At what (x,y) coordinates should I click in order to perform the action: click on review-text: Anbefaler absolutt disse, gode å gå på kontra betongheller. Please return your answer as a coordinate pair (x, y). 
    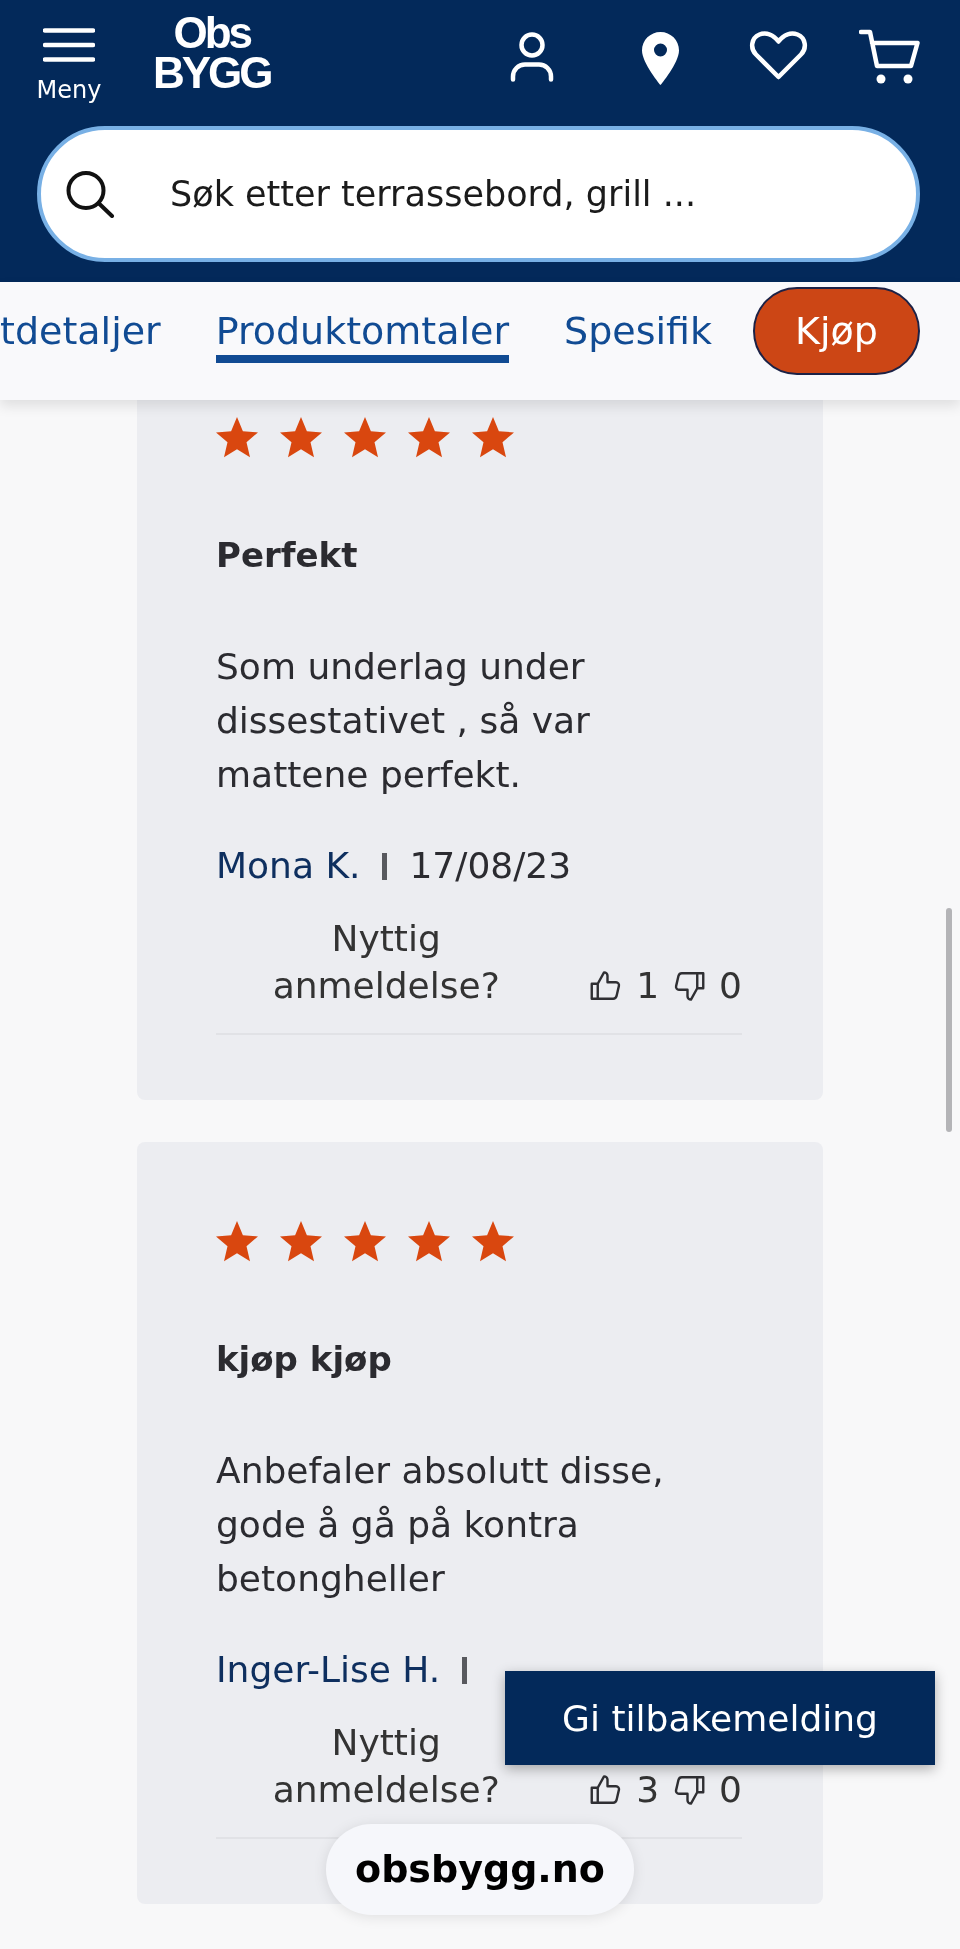
    Looking at the image, I should click on (440, 1525).